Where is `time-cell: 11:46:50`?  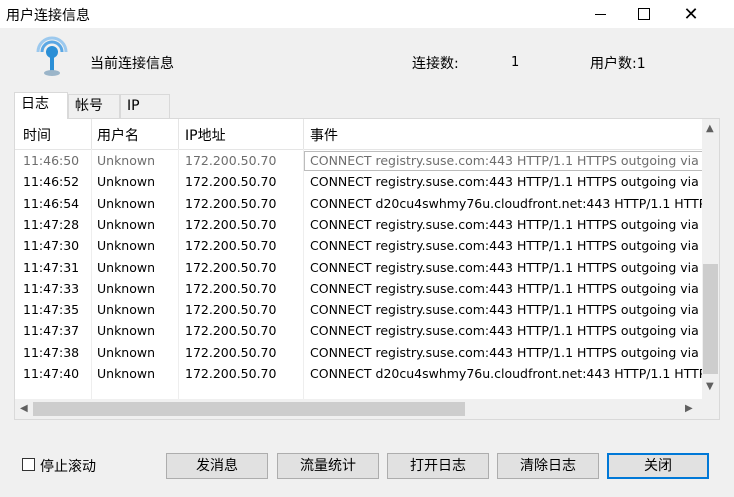 time-cell: 11:46:50 is located at coordinates (51, 160).